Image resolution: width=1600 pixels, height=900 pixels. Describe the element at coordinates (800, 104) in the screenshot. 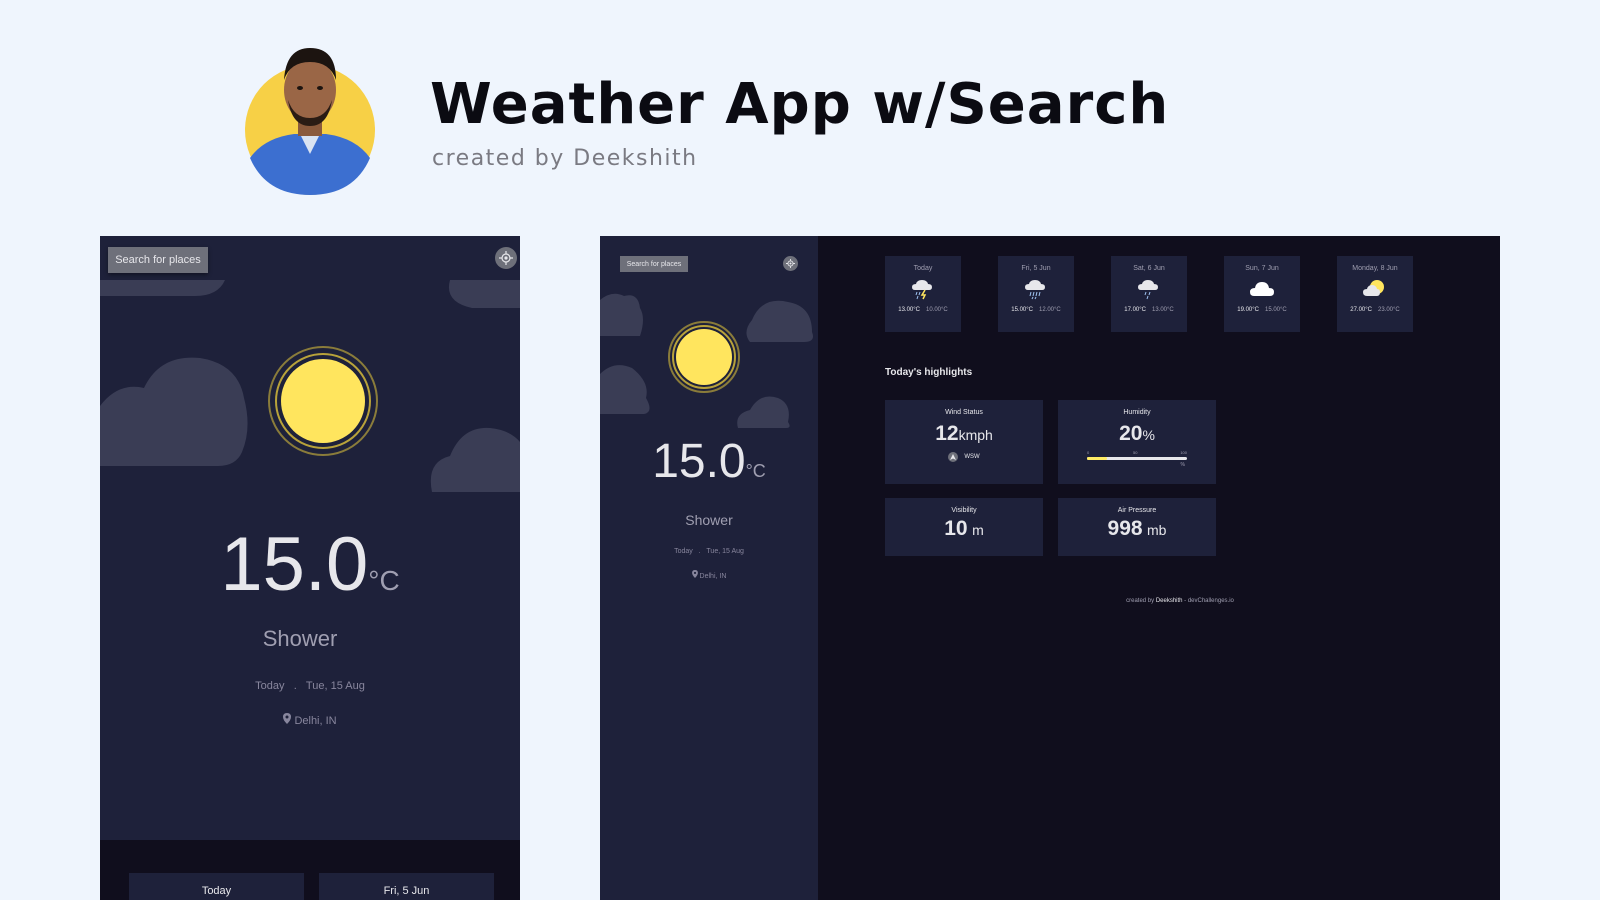

I see `page-title: Weather App w/Search` at that location.